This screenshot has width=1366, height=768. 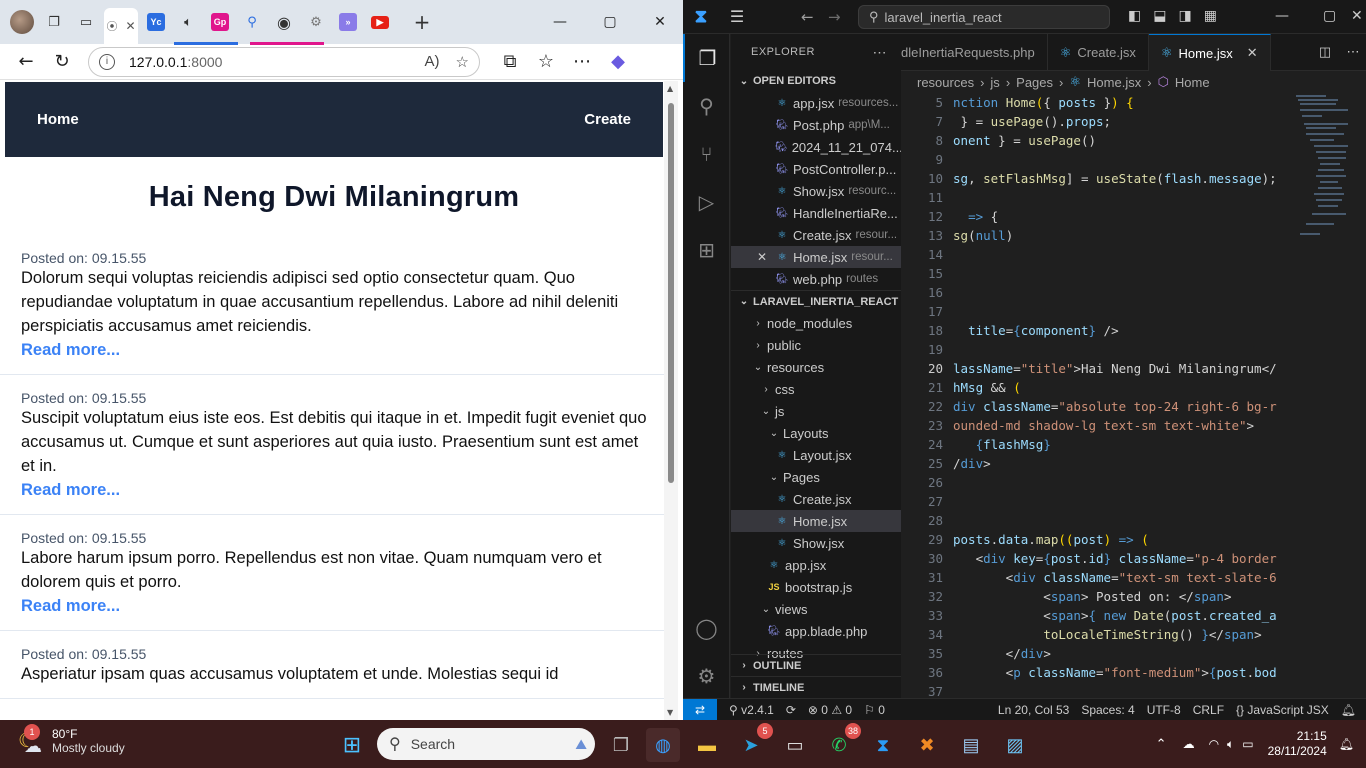 What do you see at coordinates (1015, 745) in the screenshot?
I see `photos-app-icon: ▨` at bounding box center [1015, 745].